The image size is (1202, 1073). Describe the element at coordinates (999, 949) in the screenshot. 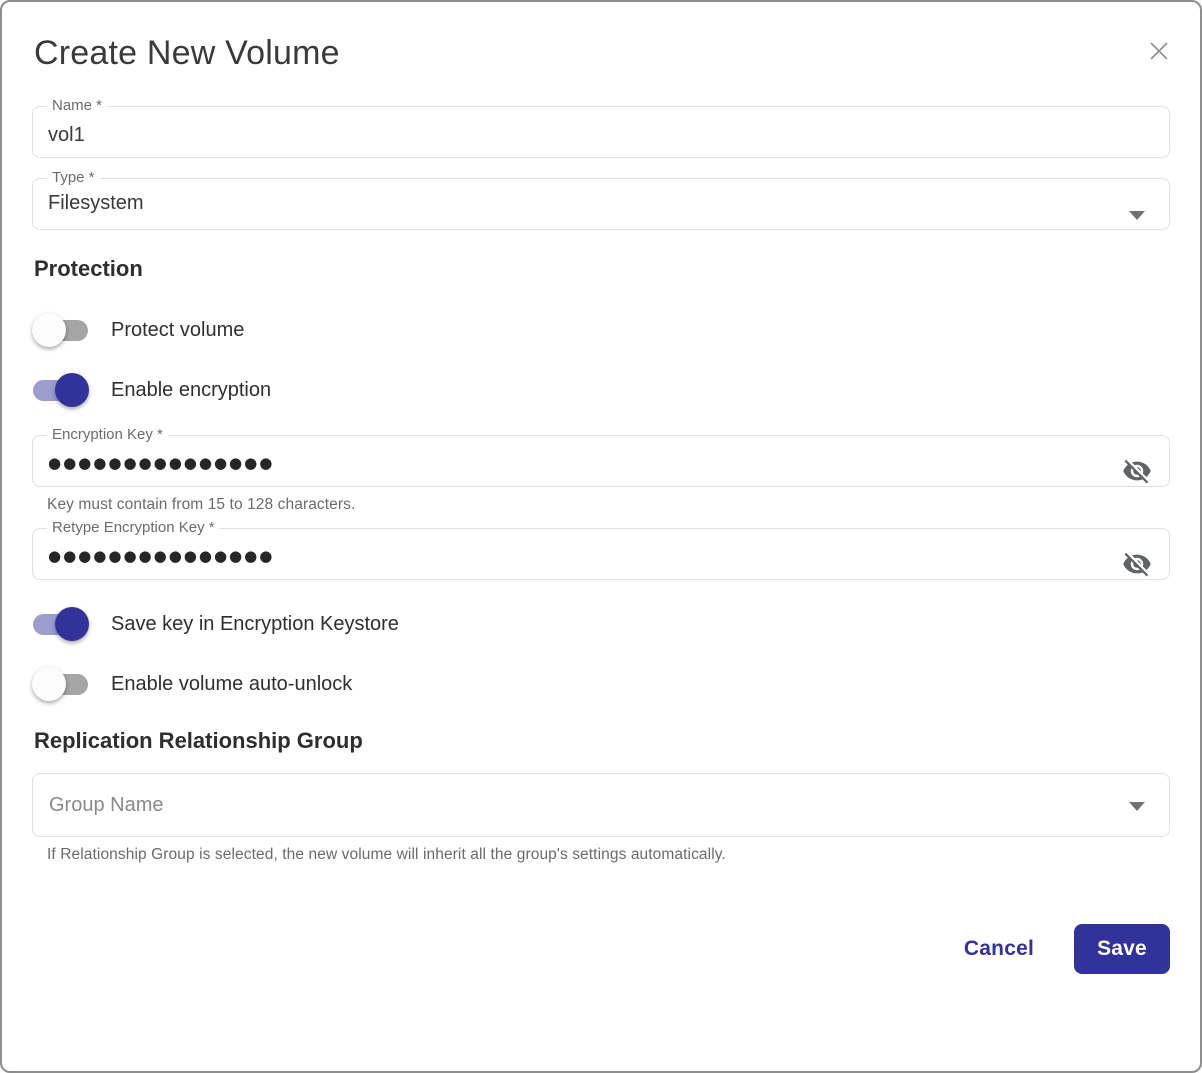

I see `cancel-button: Cancel` at that location.